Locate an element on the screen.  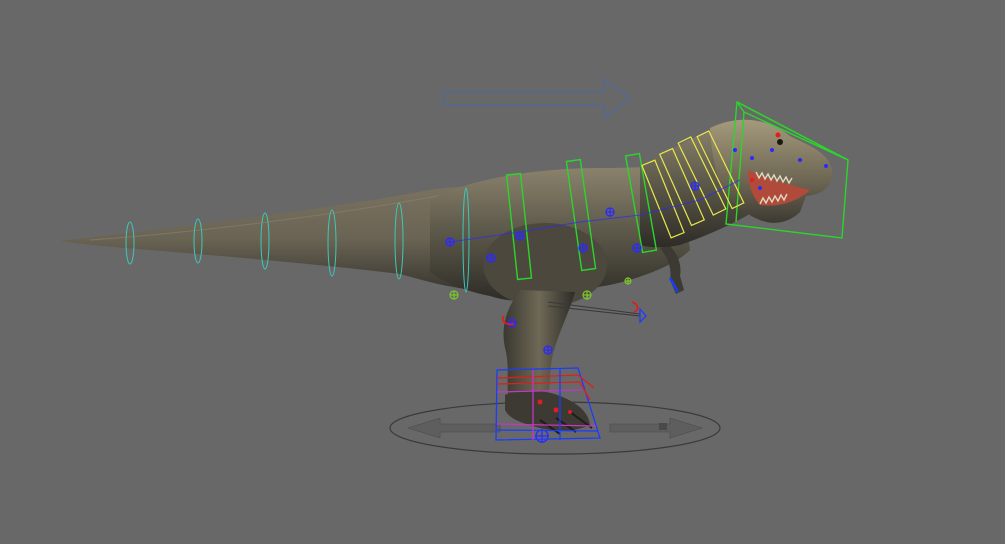
pole-vector-icon is located at coordinates (643, 315).